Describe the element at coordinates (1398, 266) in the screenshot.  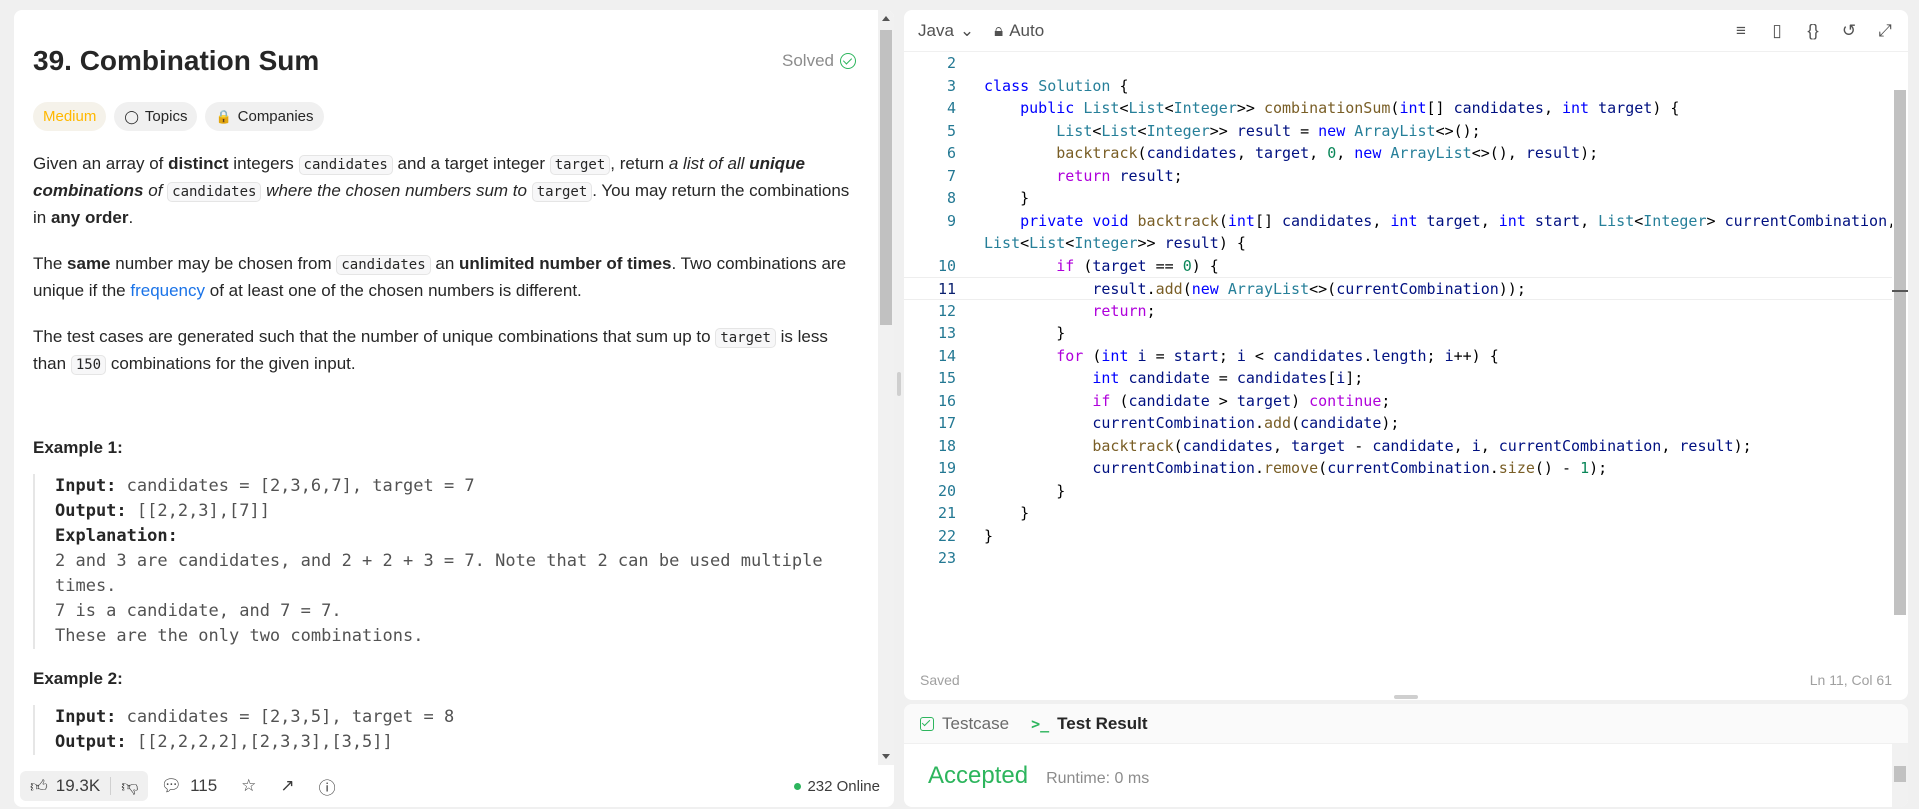
I see `code-line: 10 if (target == 0) {` at that location.